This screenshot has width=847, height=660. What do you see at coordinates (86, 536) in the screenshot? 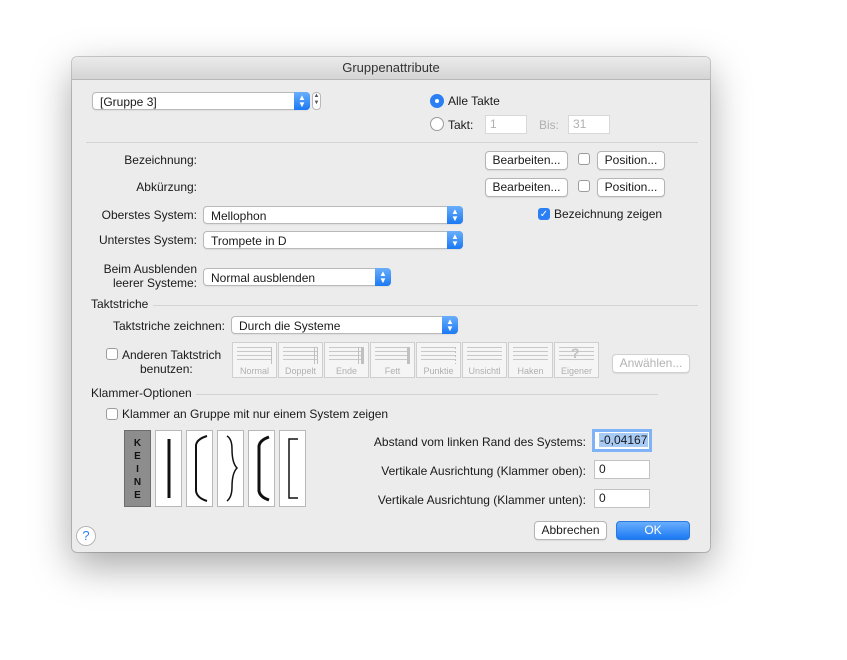
I see `help-button: ?` at bounding box center [86, 536].